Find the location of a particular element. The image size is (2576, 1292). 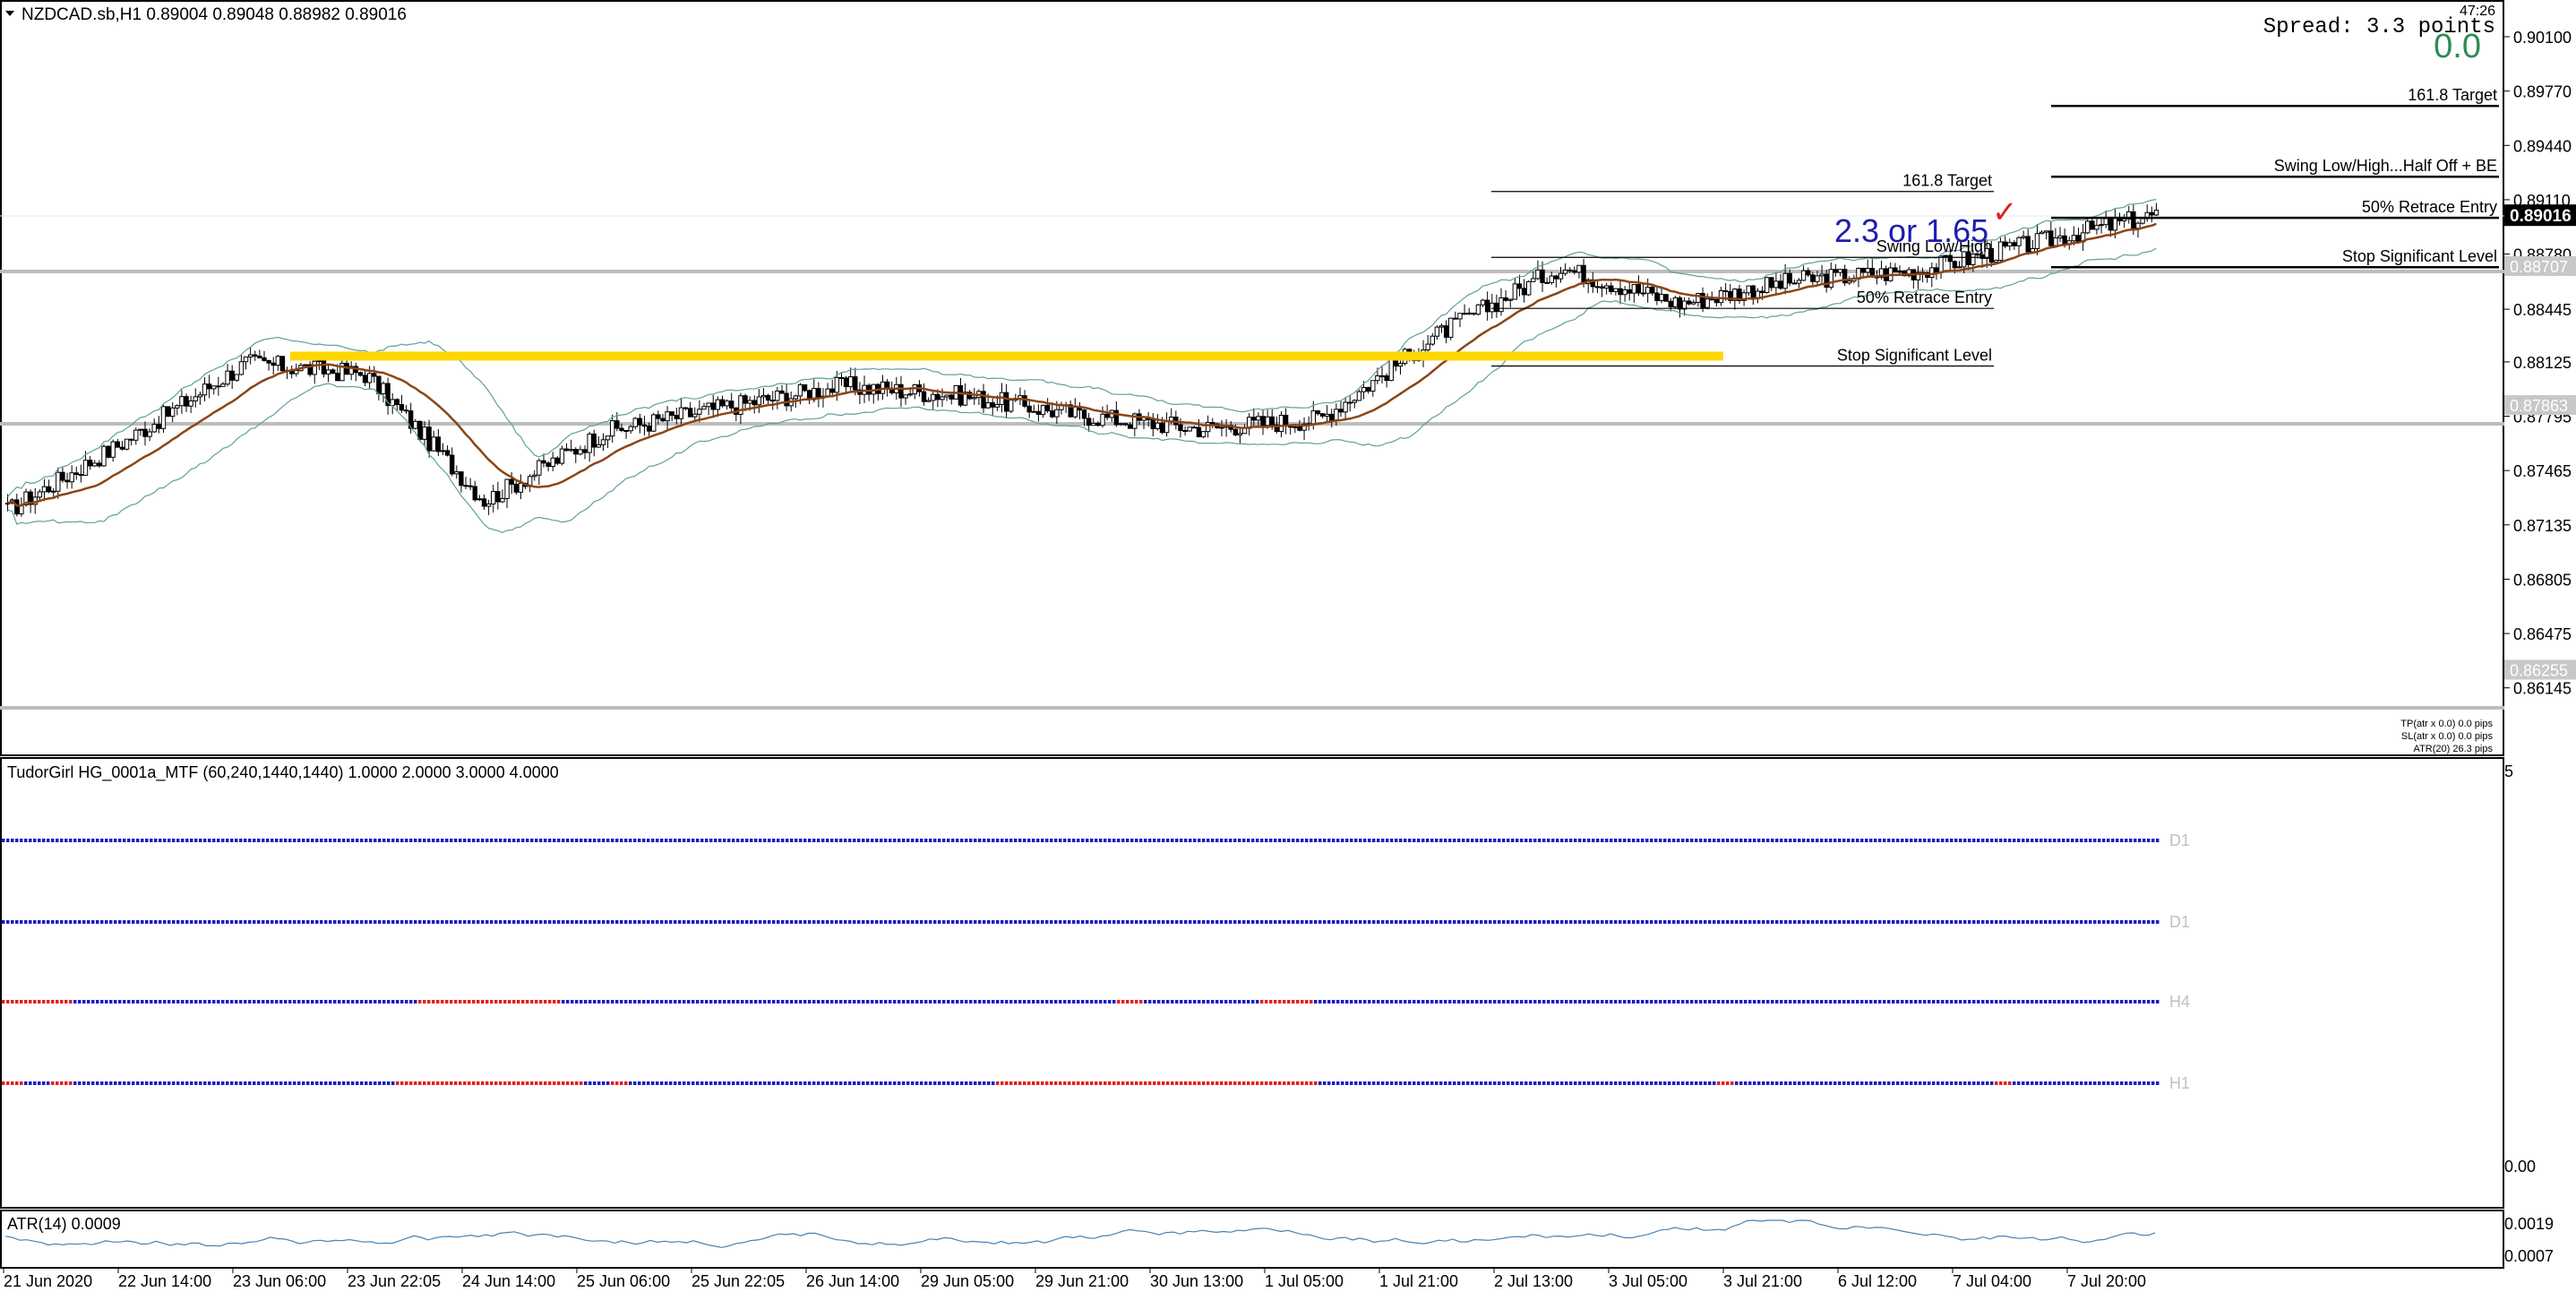

price-tick-label: 0.88125 is located at coordinates (2542, 363).